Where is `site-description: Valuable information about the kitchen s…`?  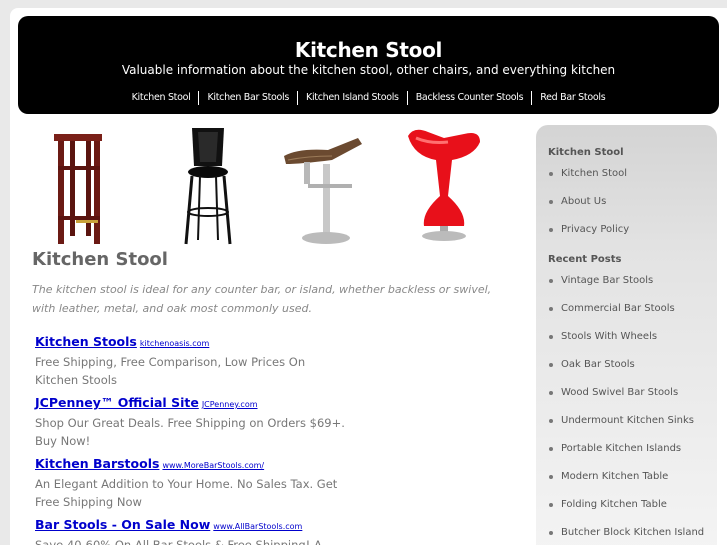
site-description: Valuable information about the kitchen s… is located at coordinates (368, 70).